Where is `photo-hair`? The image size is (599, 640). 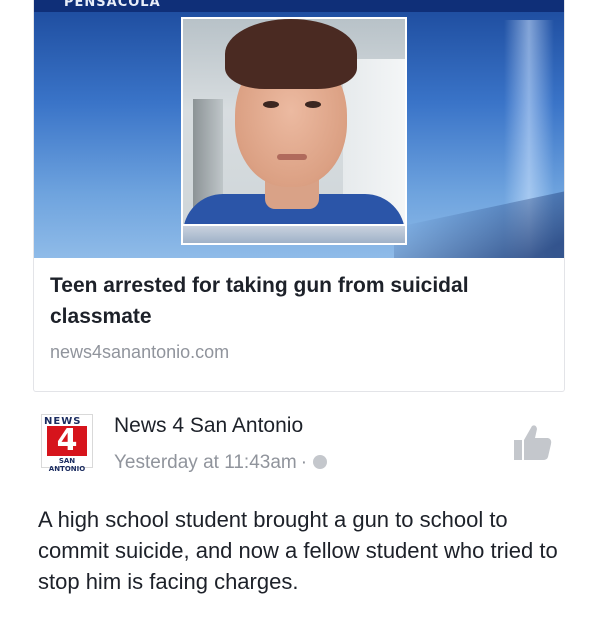
photo-hair is located at coordinates (291, 54).